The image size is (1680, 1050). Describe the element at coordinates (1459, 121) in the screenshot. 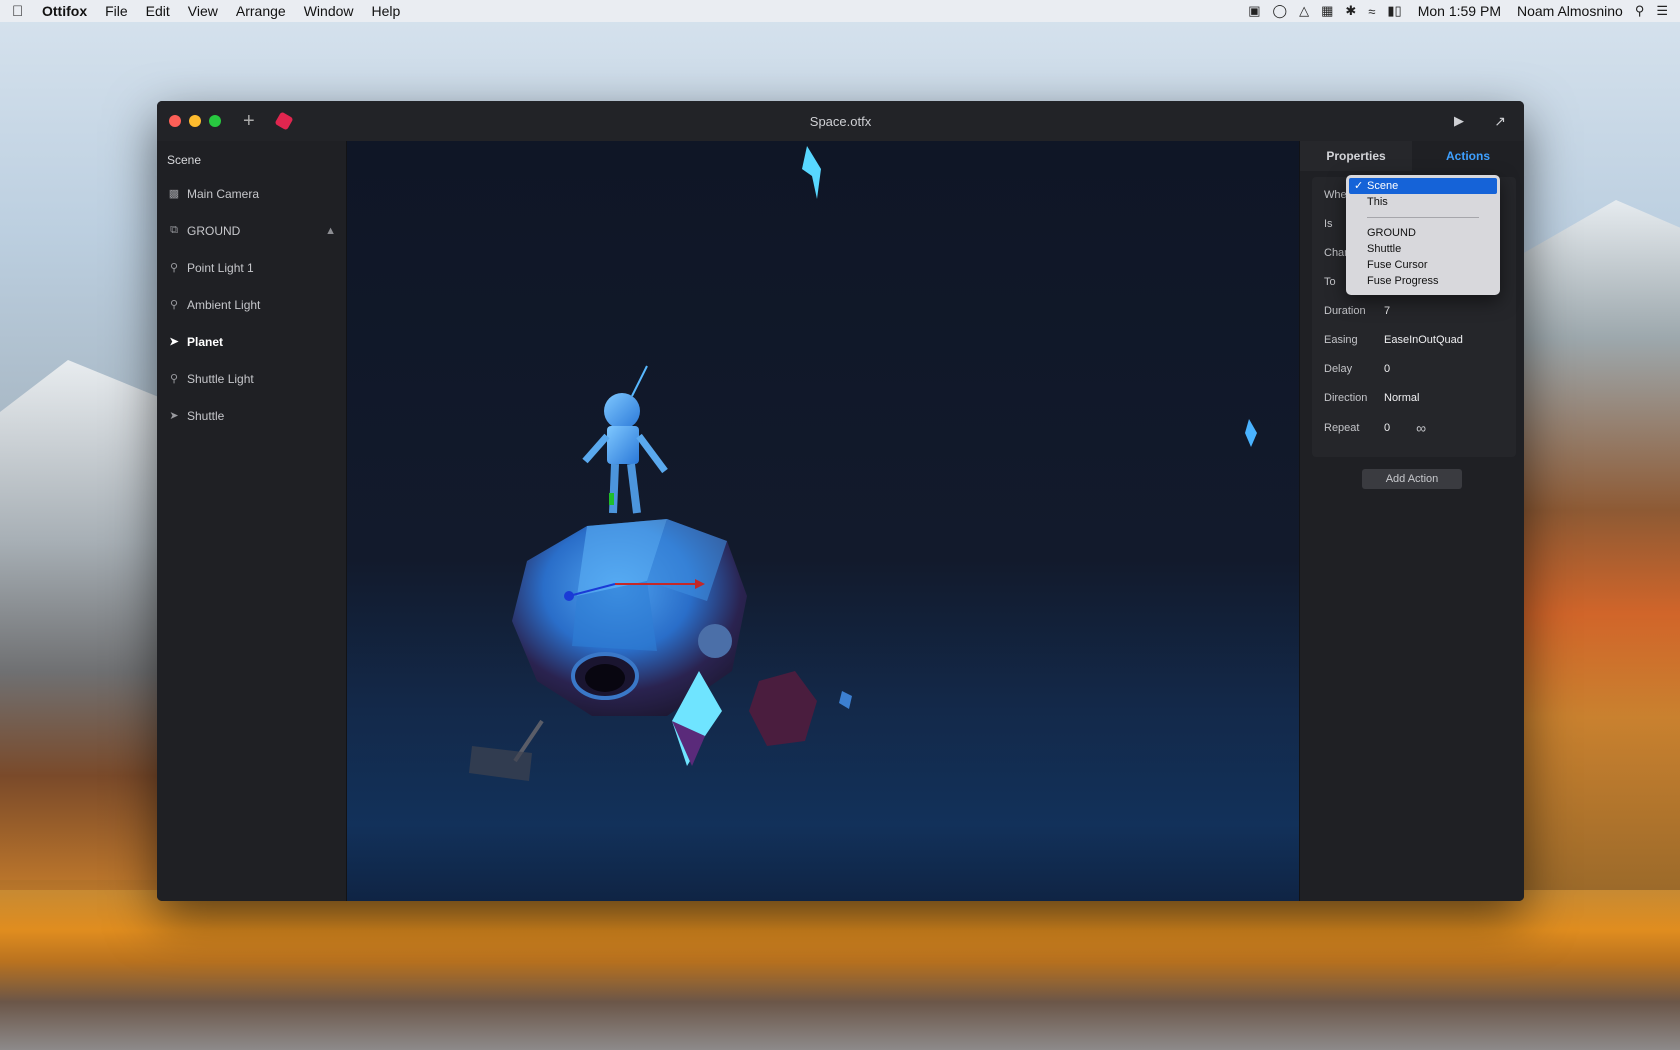

I see `play-icon: ▶` at that location.